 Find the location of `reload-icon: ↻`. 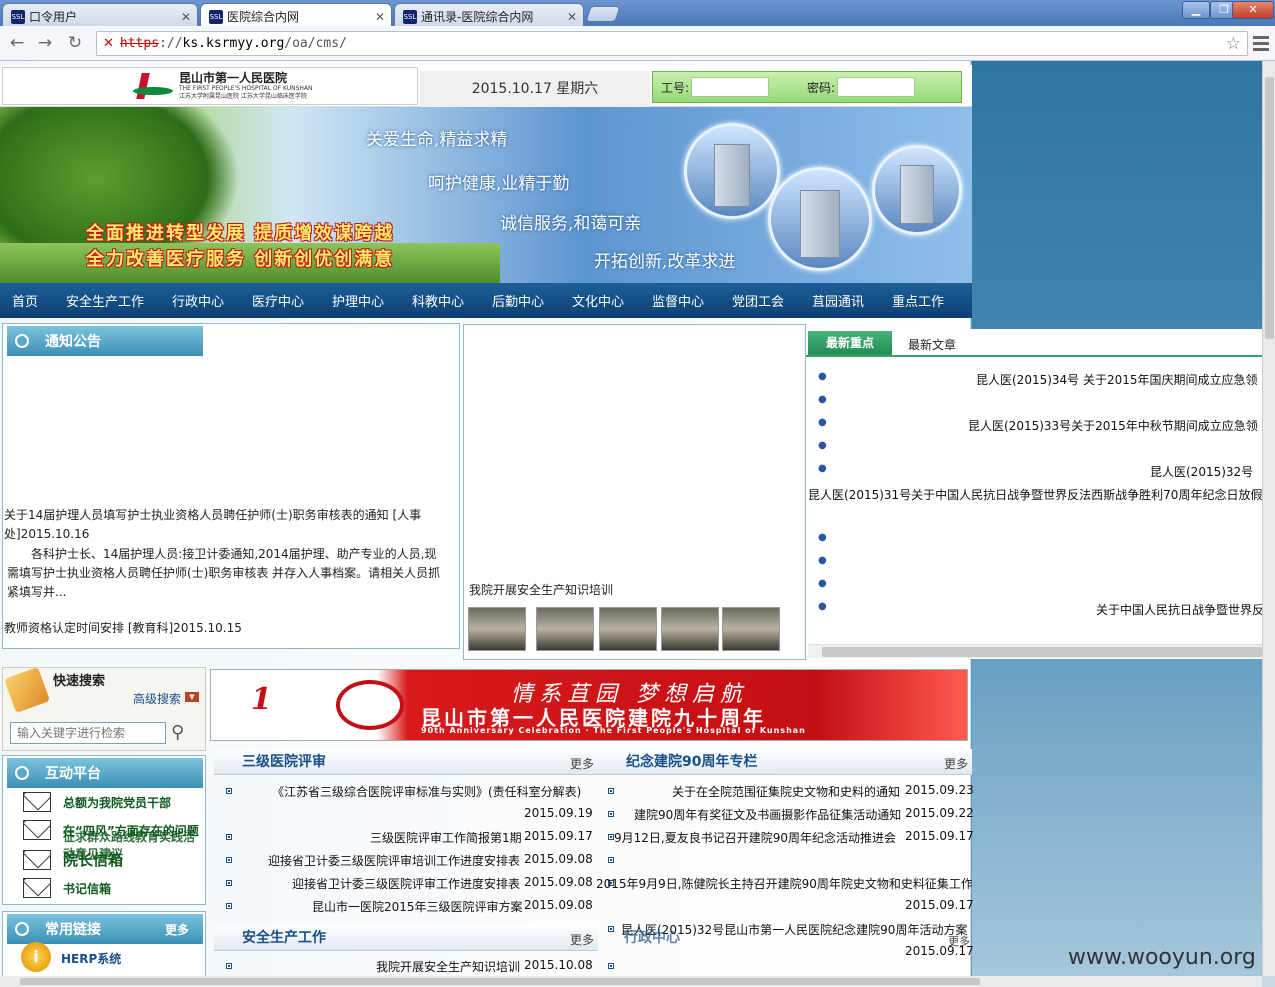

reload-icon: ↻ is located at coordinates (75, 43).